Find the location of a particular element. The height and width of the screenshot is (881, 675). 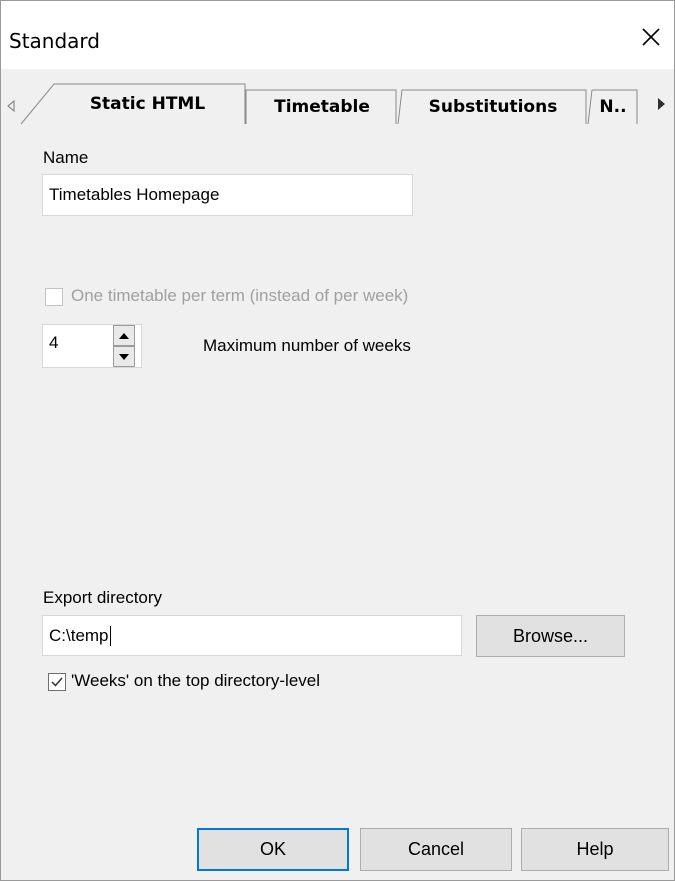

ok-button: OK is located at coordinates (273, 849).